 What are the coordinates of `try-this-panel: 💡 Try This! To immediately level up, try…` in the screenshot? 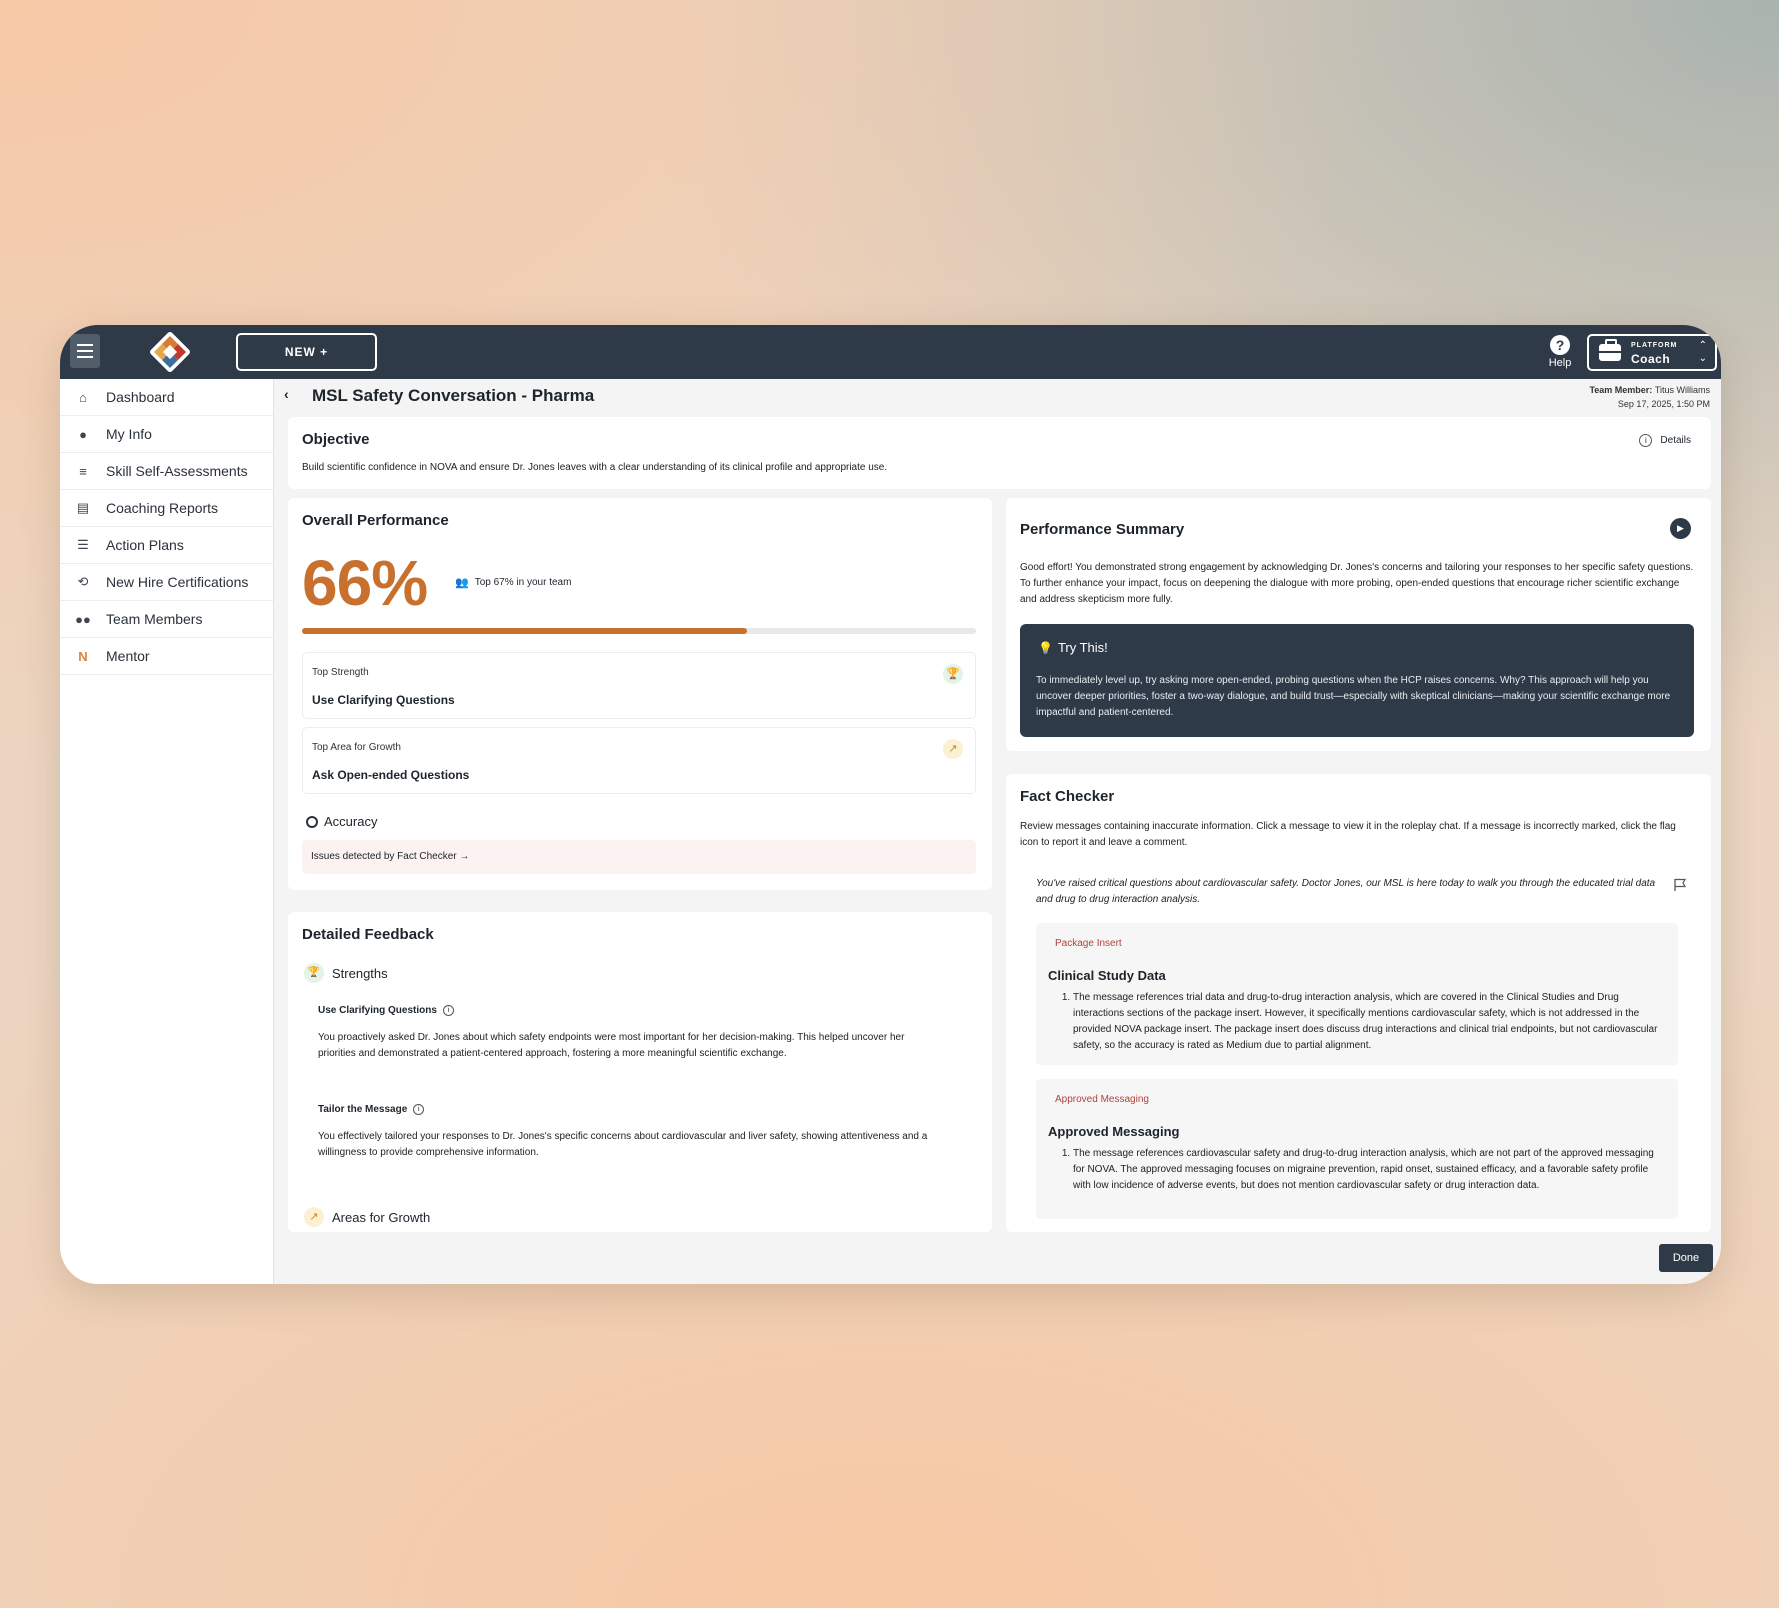 It's located at (1357, 680).